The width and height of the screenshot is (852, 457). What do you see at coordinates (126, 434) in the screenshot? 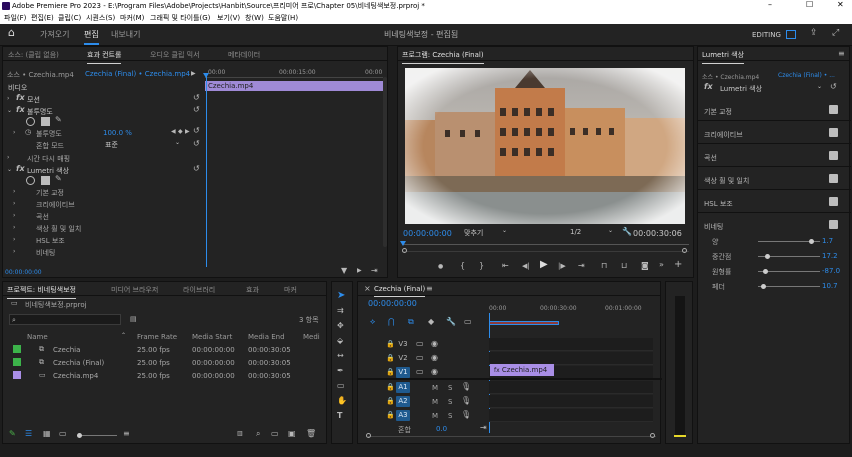
I see `sort-icons-icon: ≡` at bounding box center [126, 434].